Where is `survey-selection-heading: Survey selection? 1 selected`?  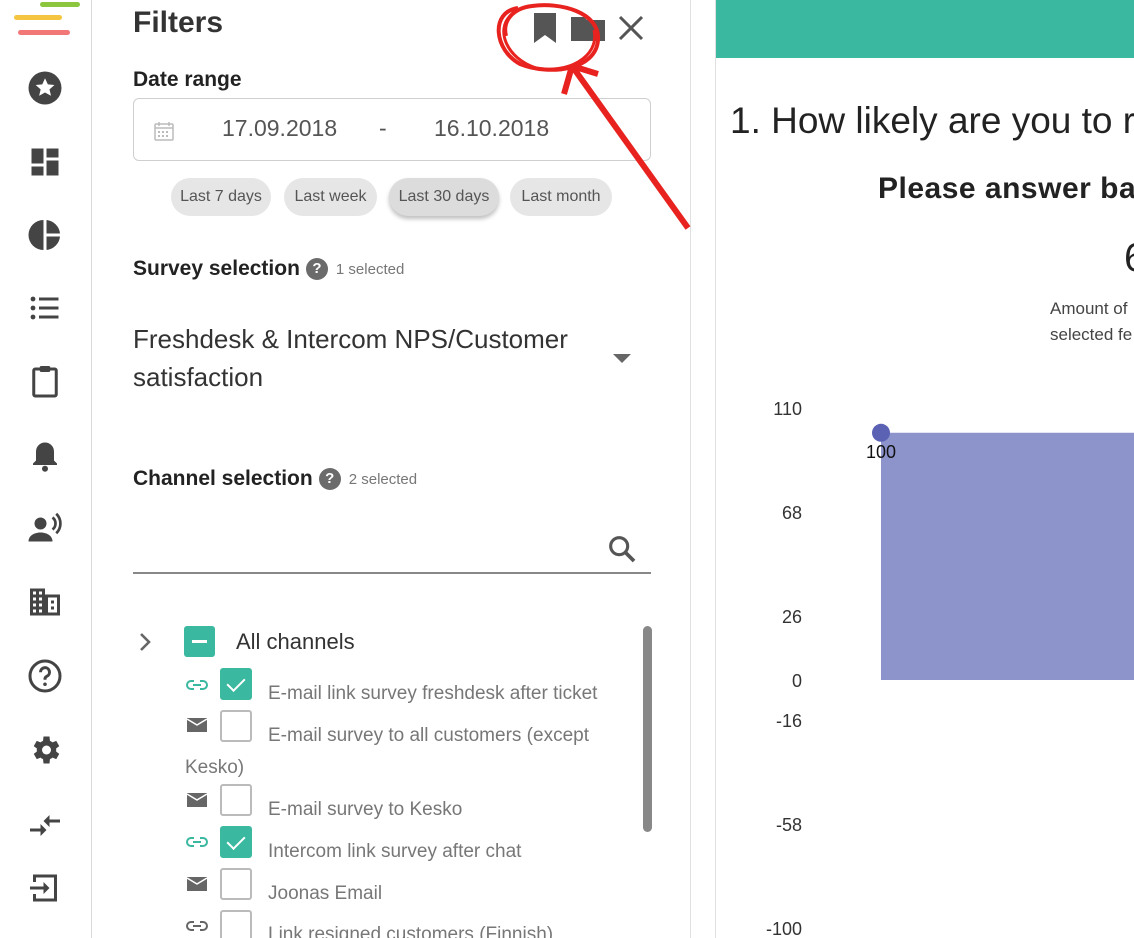 survey-selection-heading: Survey selection? 1 selected is located at coordinates (268, 269).